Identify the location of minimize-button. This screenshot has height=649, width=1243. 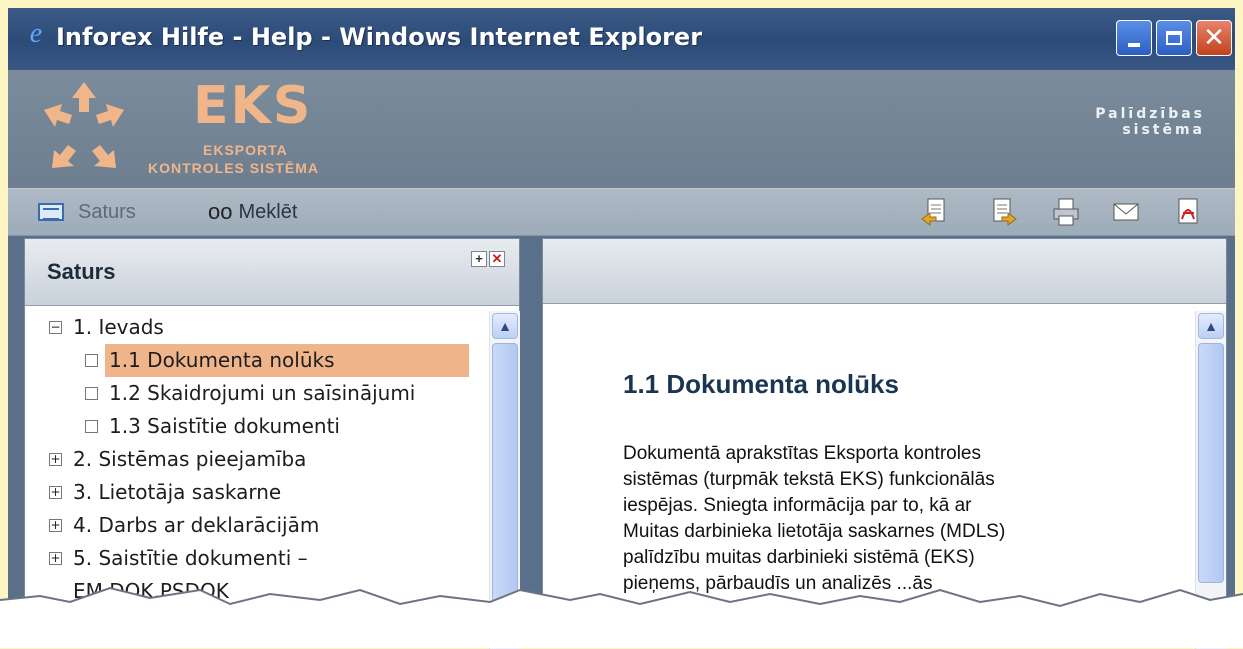
(1134, 38).